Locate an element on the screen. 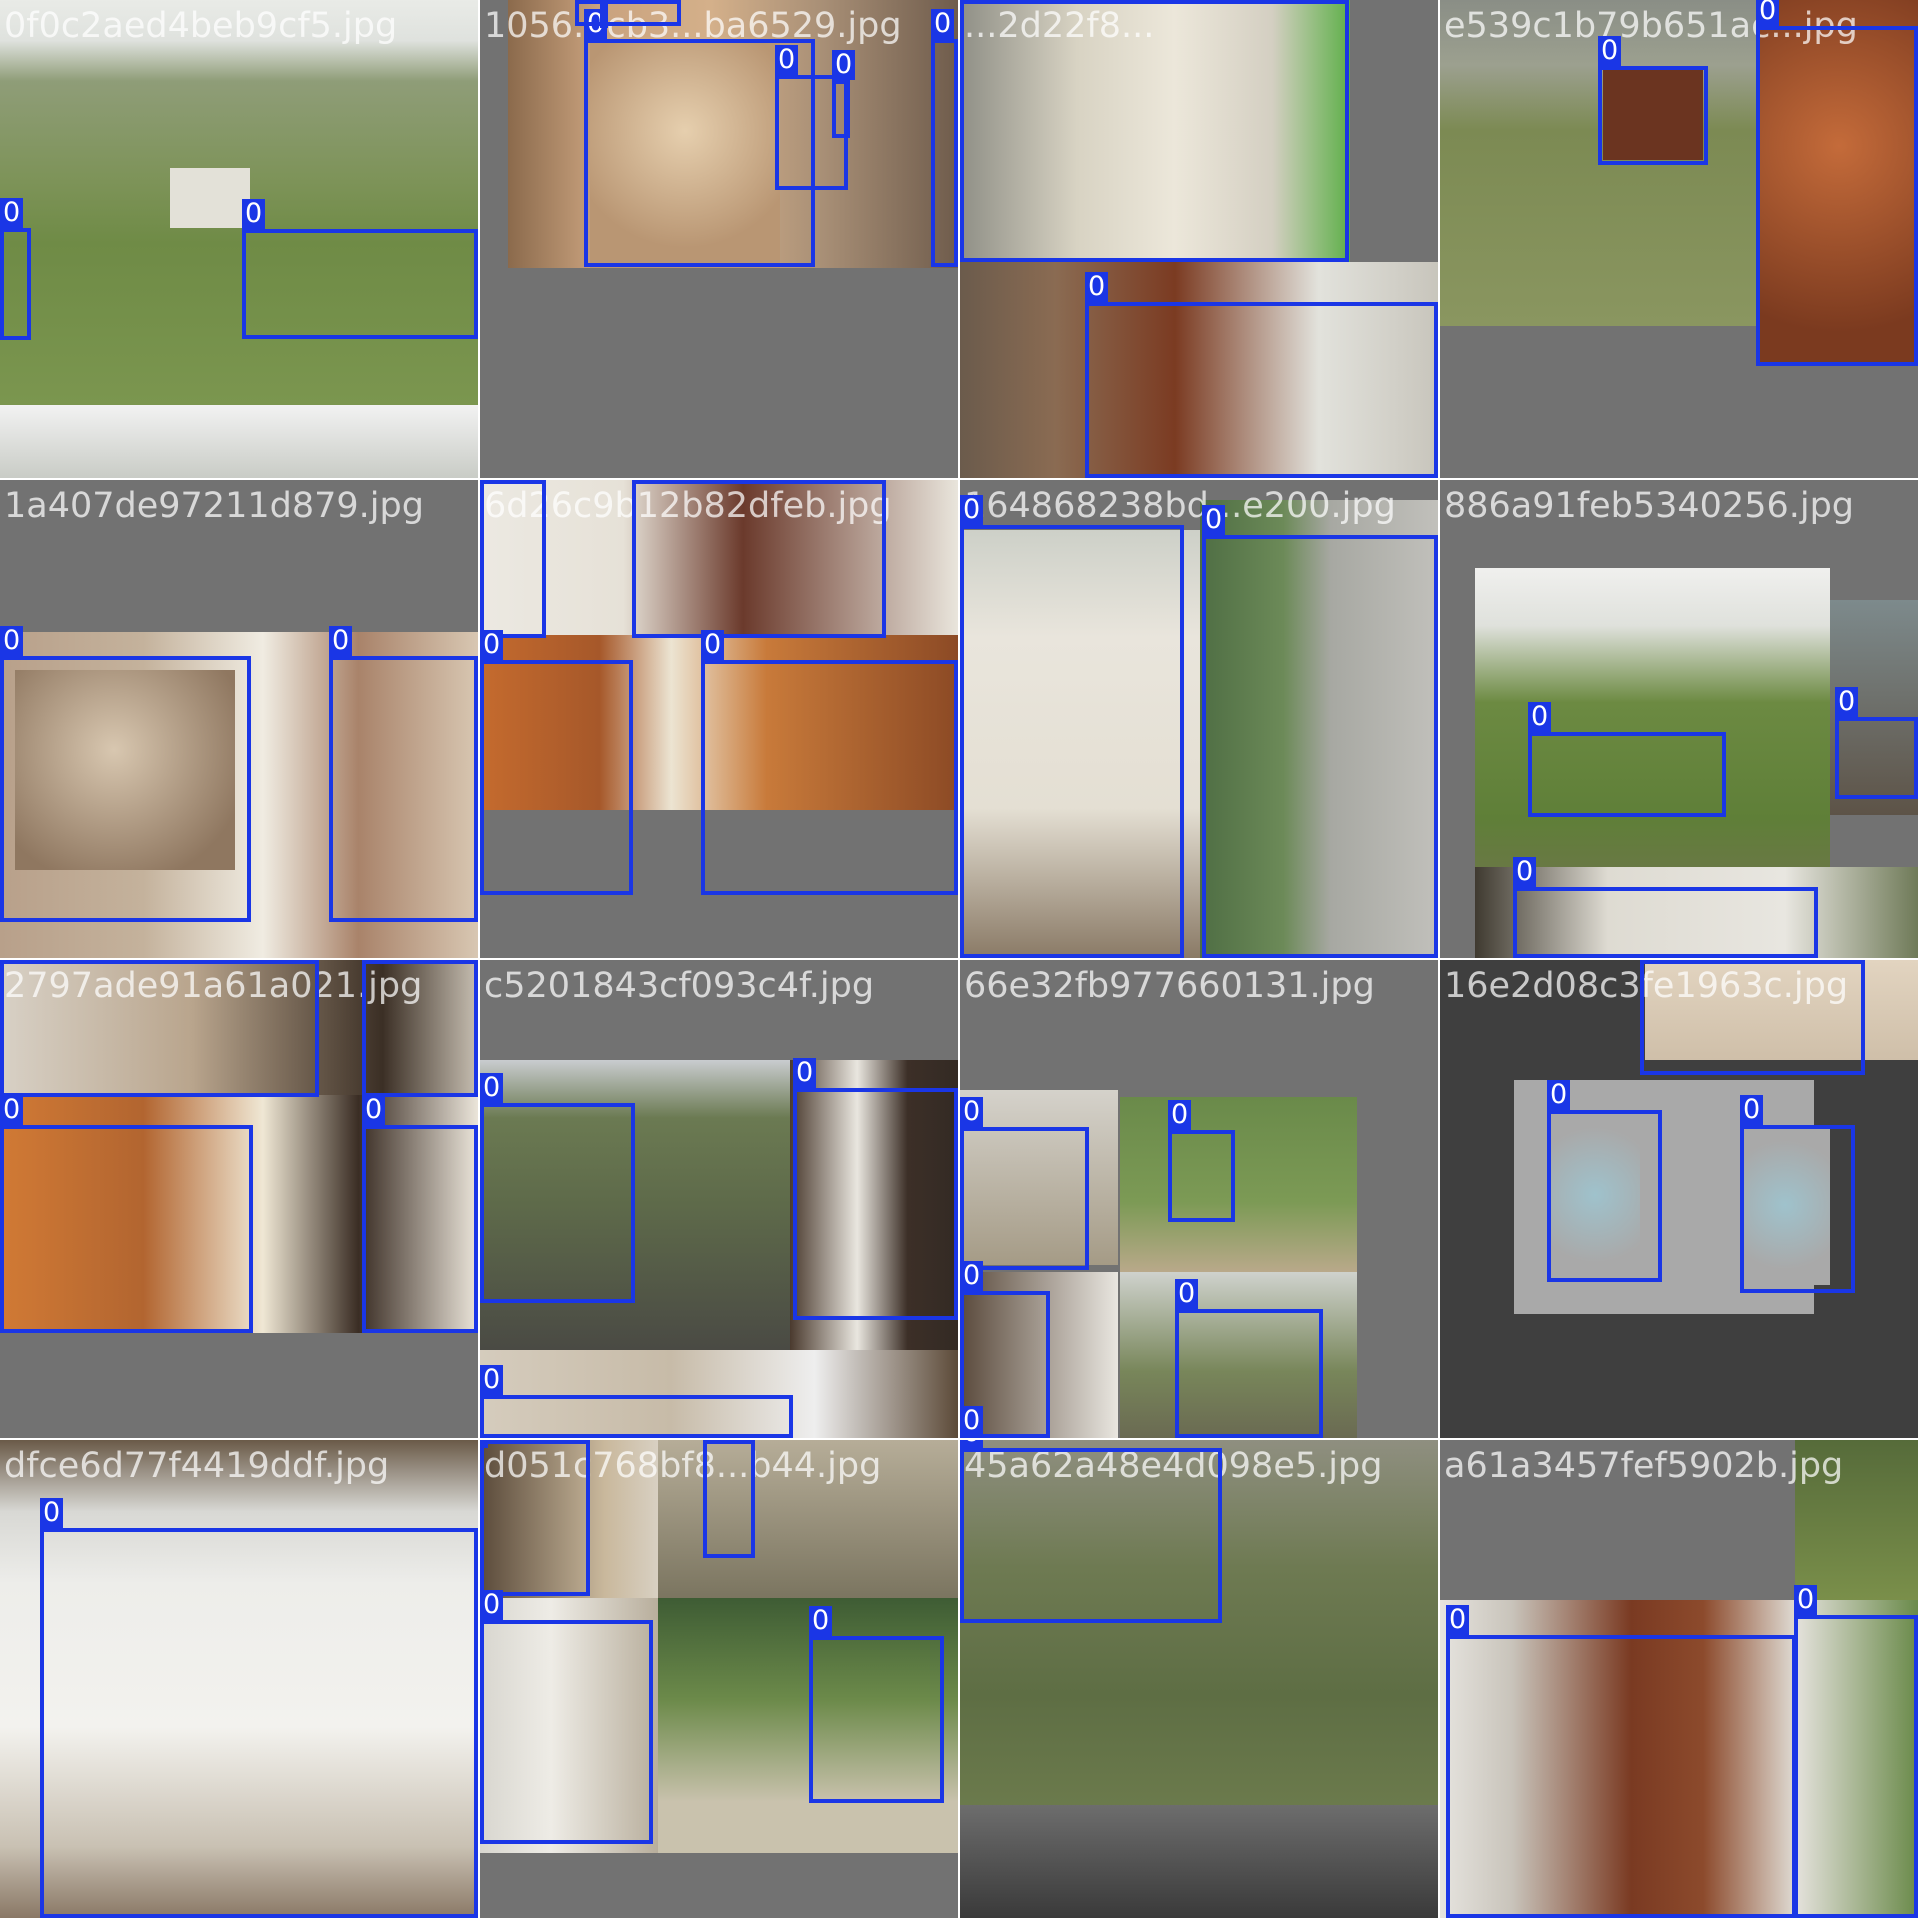 The height and width of the screenshot is (1920, 1920). tile-filename: 0f0c2aed4beb9cf5.jpg is located at coordinates (201, 26).